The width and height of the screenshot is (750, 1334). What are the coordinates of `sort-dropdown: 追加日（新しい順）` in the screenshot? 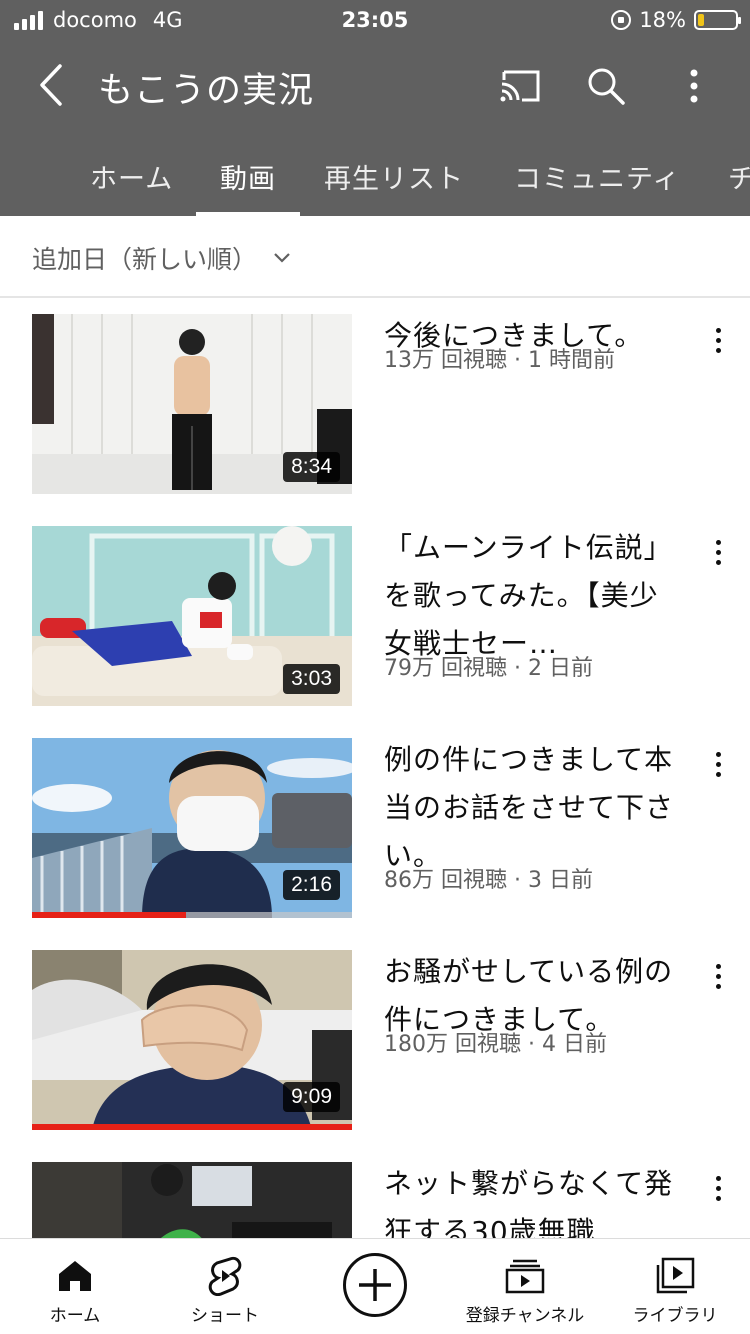 It's located at (161, 258).